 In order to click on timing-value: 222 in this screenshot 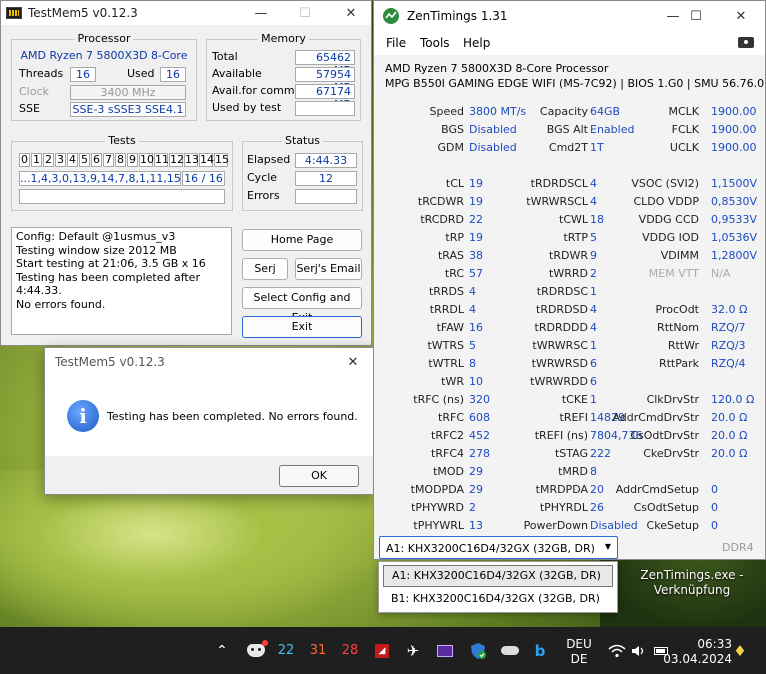, I will do `click(600, 453)`.